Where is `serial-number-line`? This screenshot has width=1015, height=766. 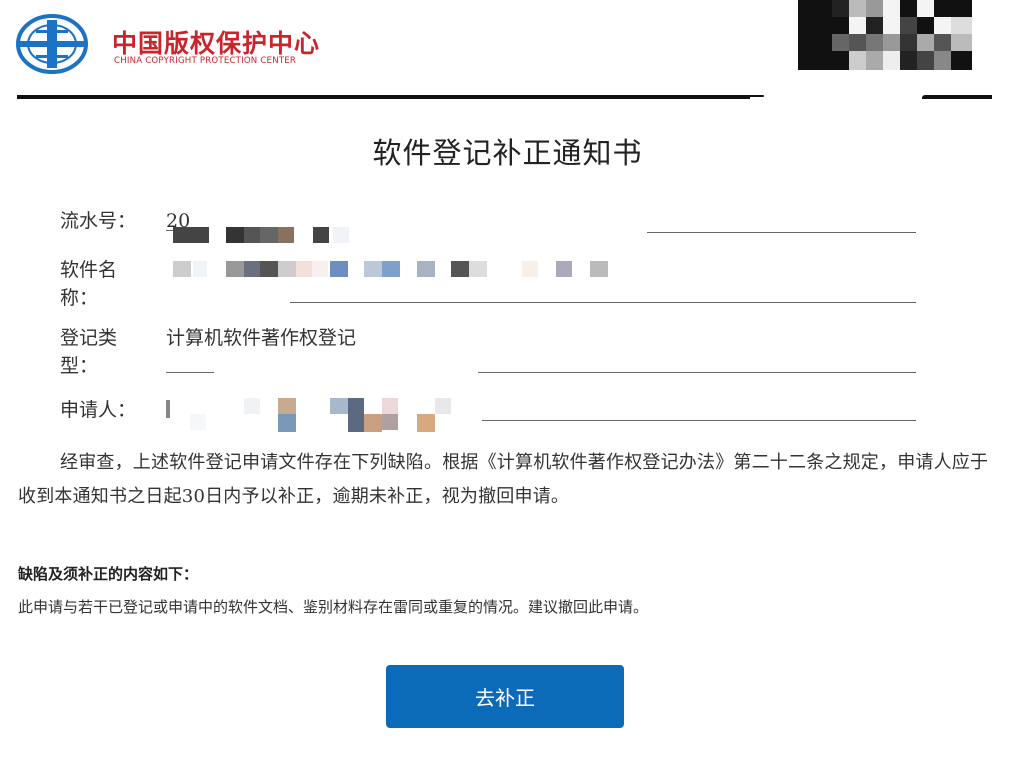 serial-number-line is located at coordinates (781, 232).